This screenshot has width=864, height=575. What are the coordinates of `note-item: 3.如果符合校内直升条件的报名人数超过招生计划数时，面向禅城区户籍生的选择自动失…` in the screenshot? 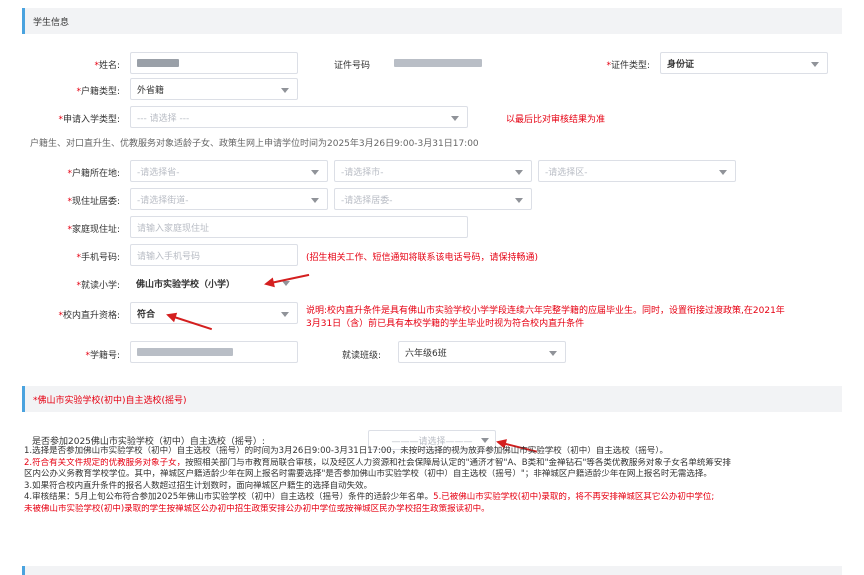 It's located at (198, 485).